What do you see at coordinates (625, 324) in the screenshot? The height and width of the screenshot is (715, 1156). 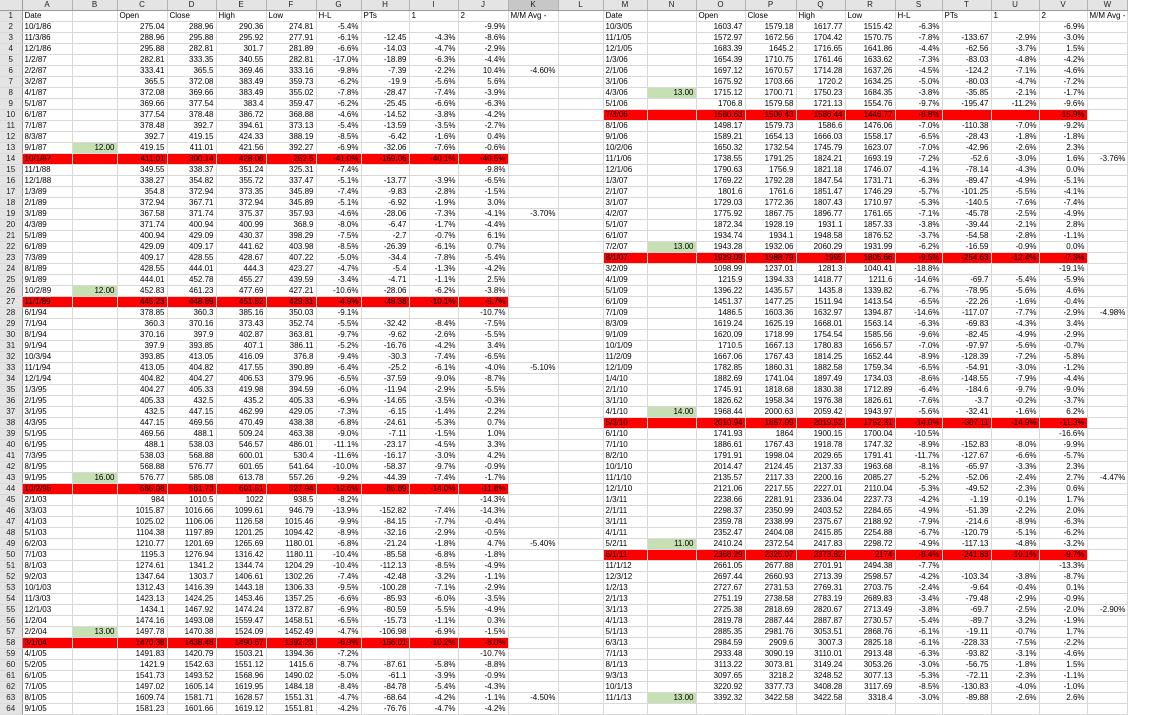 I see `cell: 8/3/09` at bounding box center [625, 324].